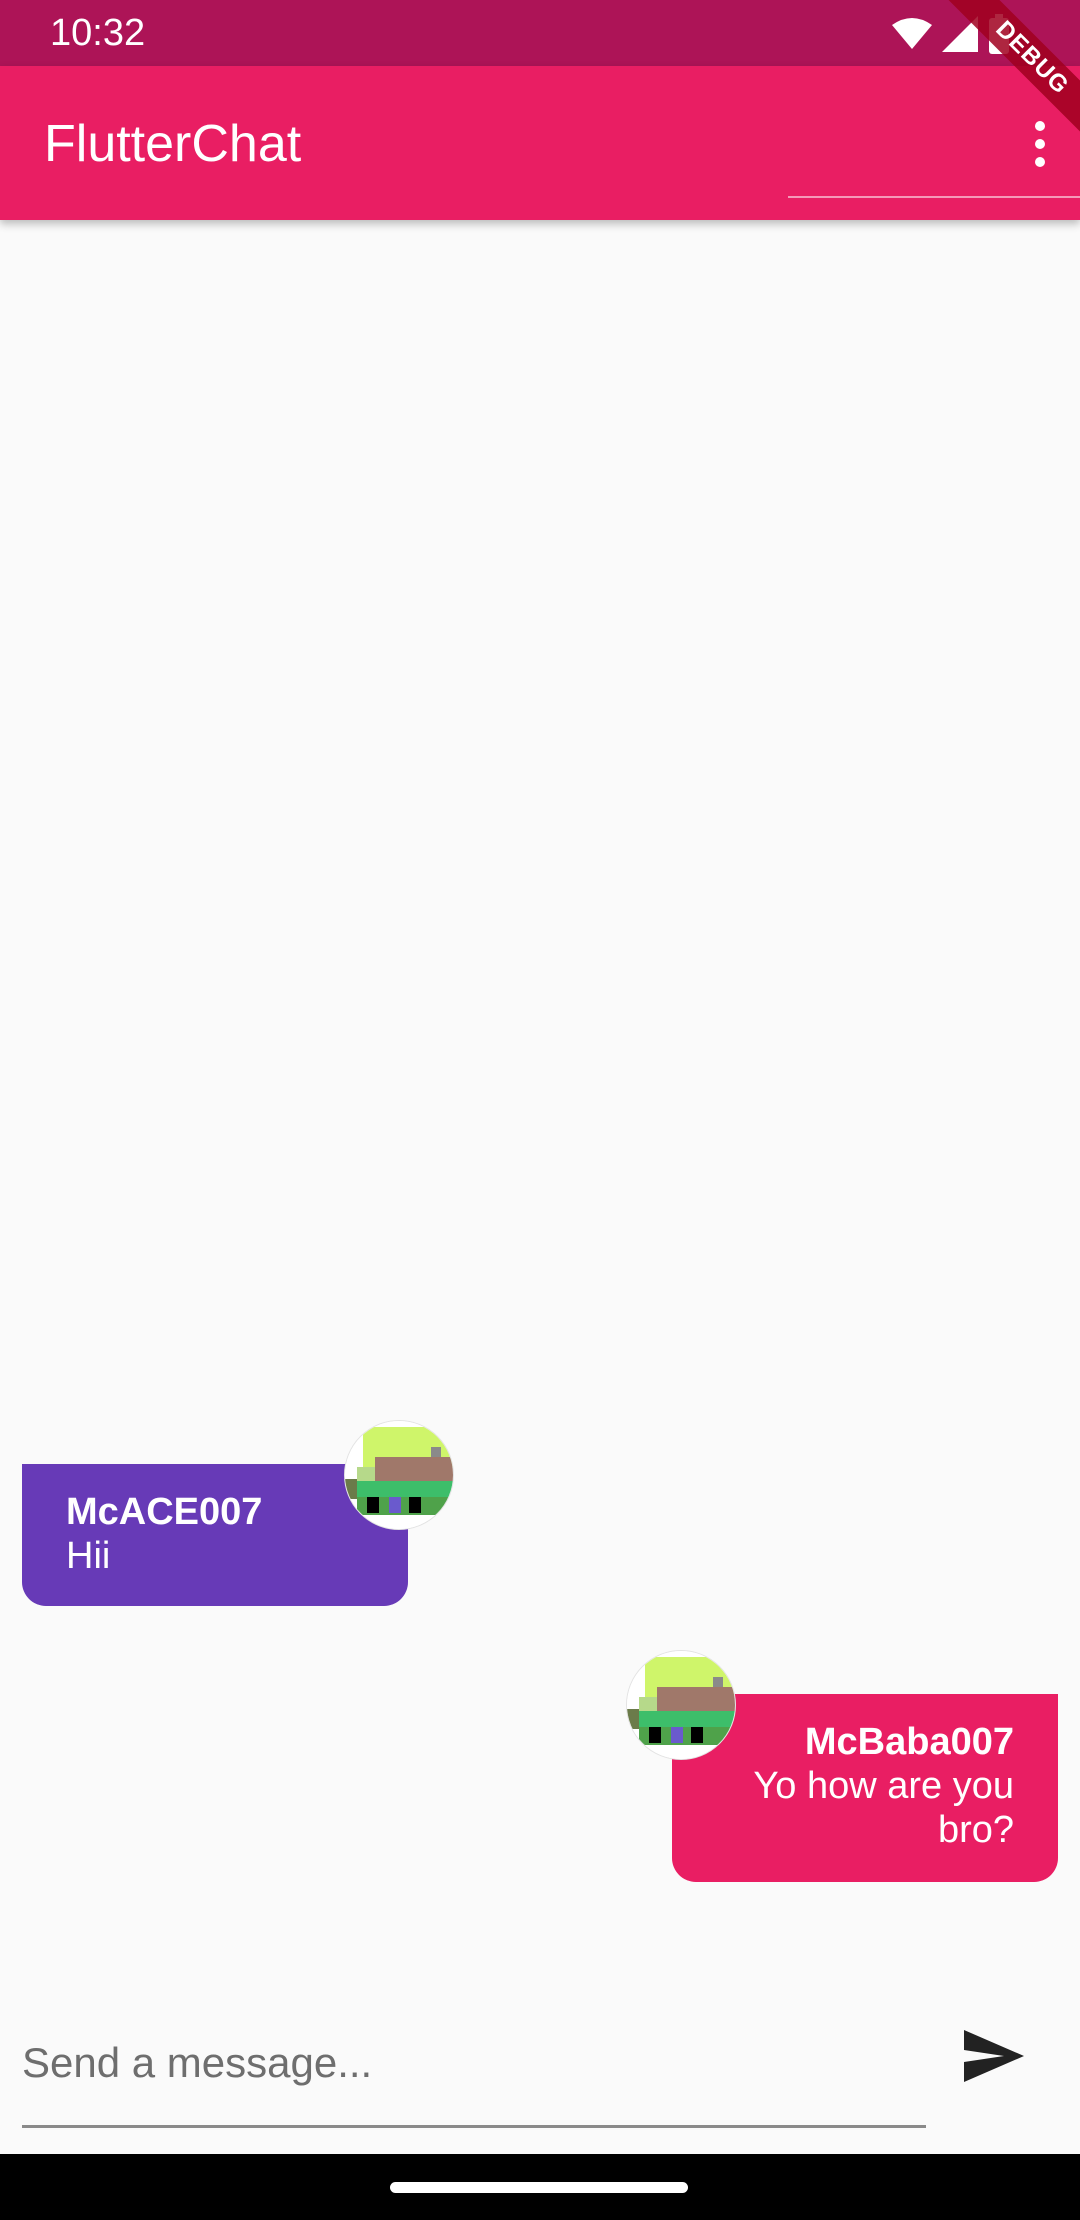 The image size is (1080, 2220). Describe the element at coordinates (912, 33) in the screenshot. I see `wifi-icon` at that location.